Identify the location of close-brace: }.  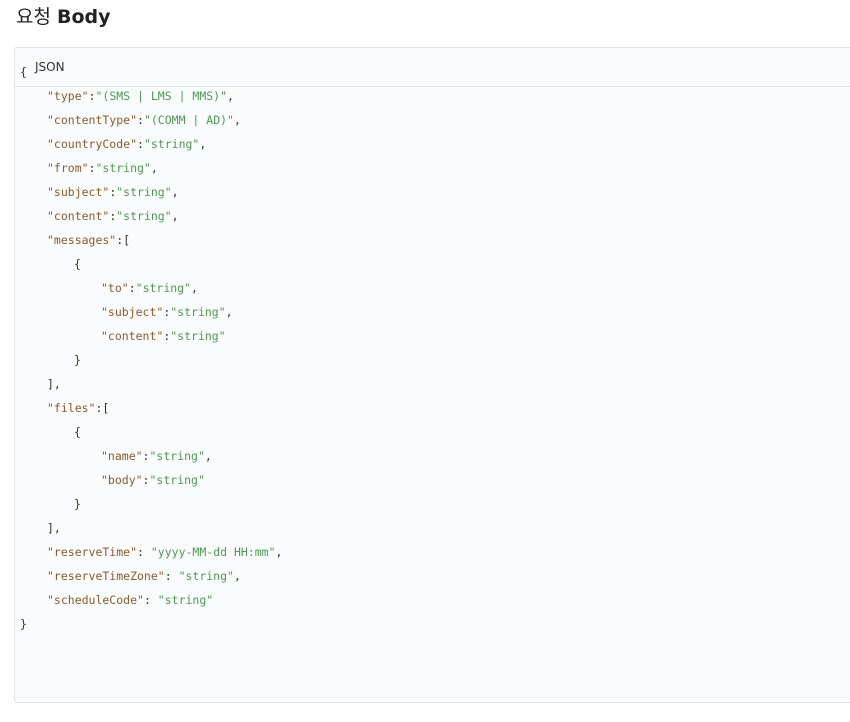
(23, 624).